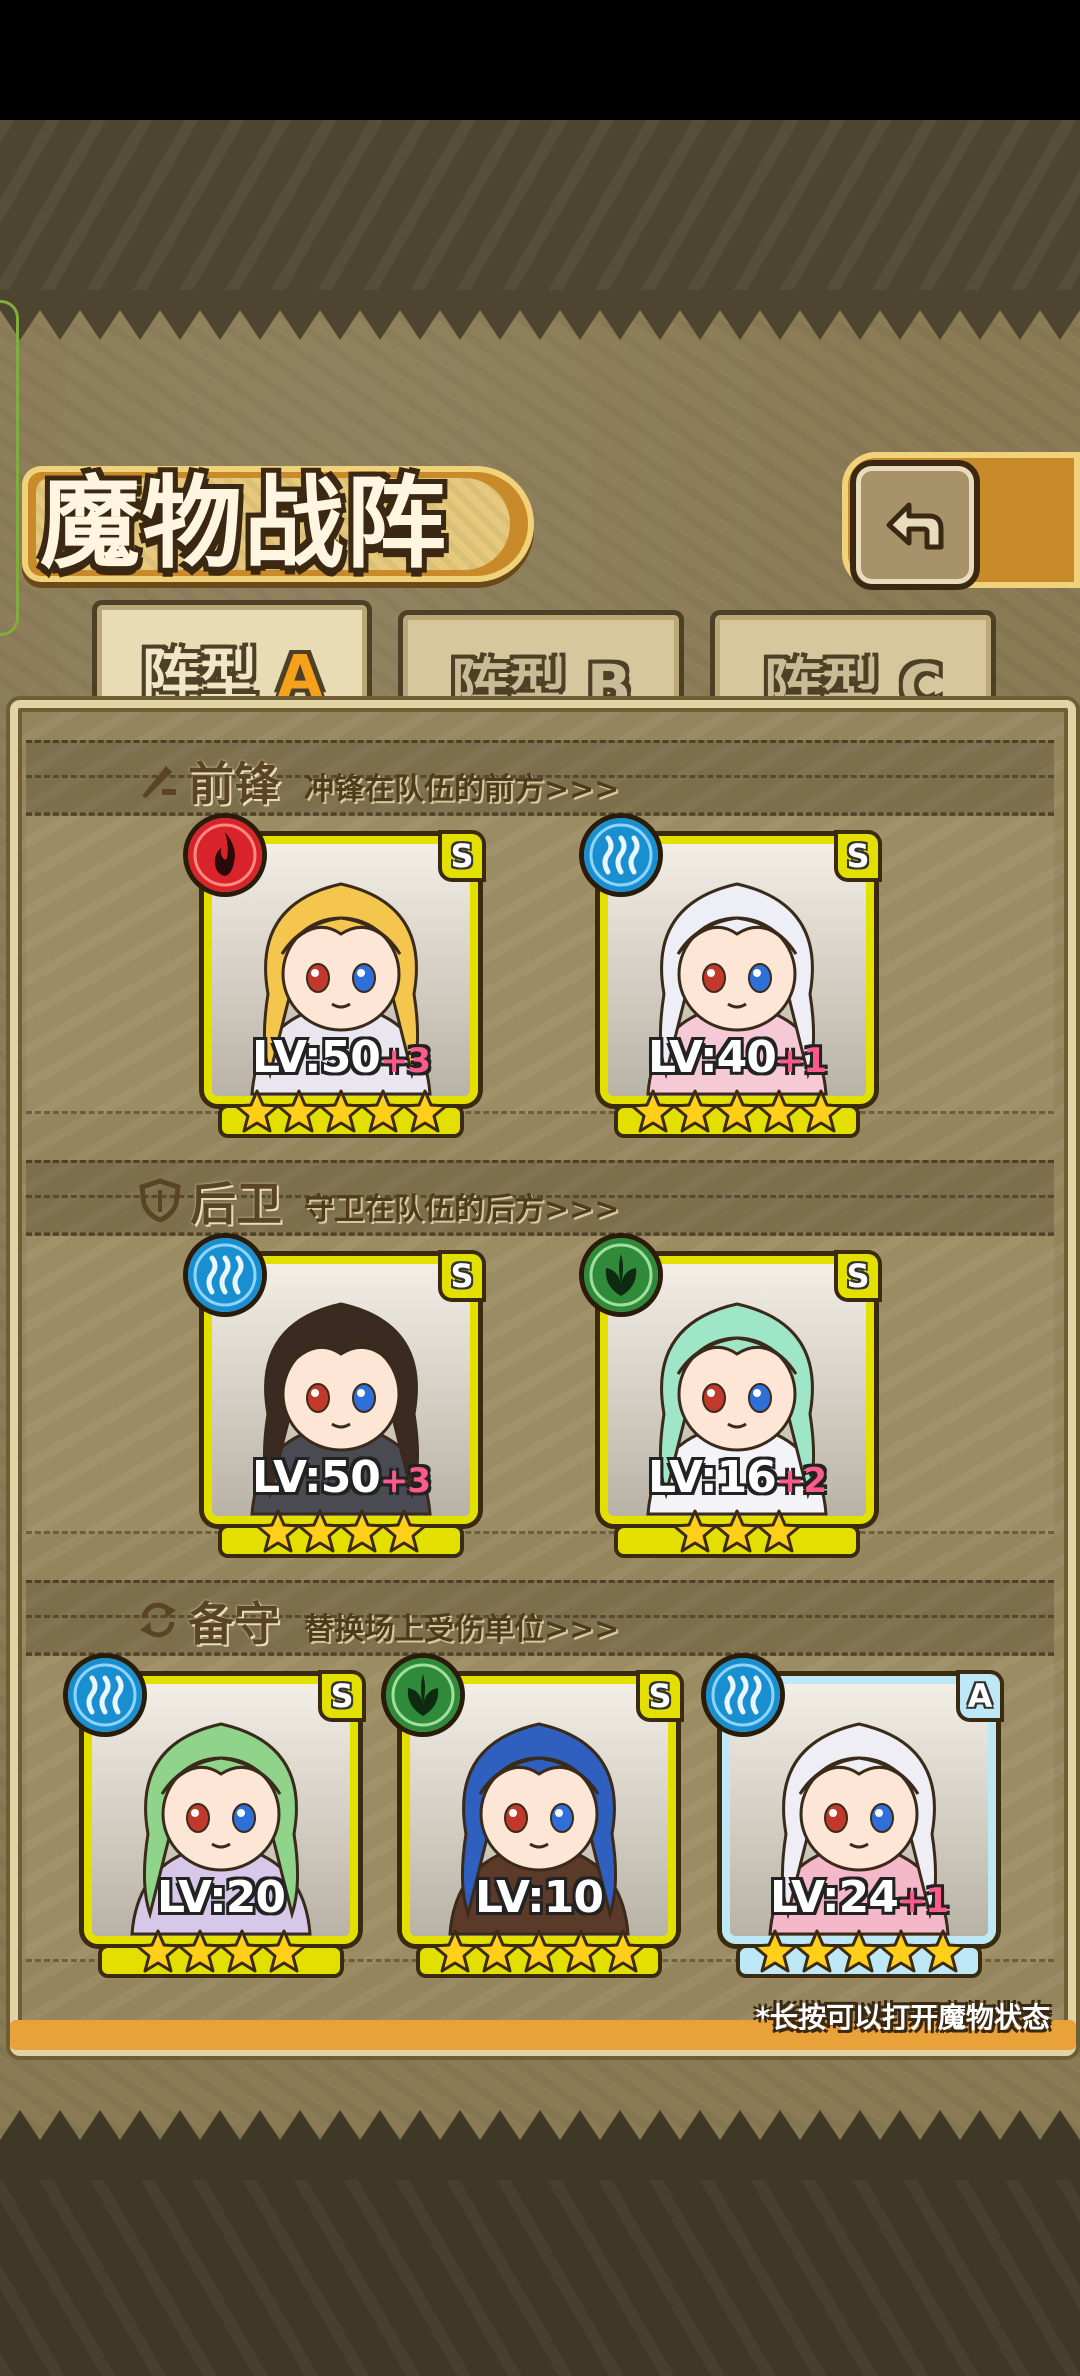 The width and height of the screenshot is (1080, 2376). I want to click on torn-edge-bottom, so click(540, 2145).